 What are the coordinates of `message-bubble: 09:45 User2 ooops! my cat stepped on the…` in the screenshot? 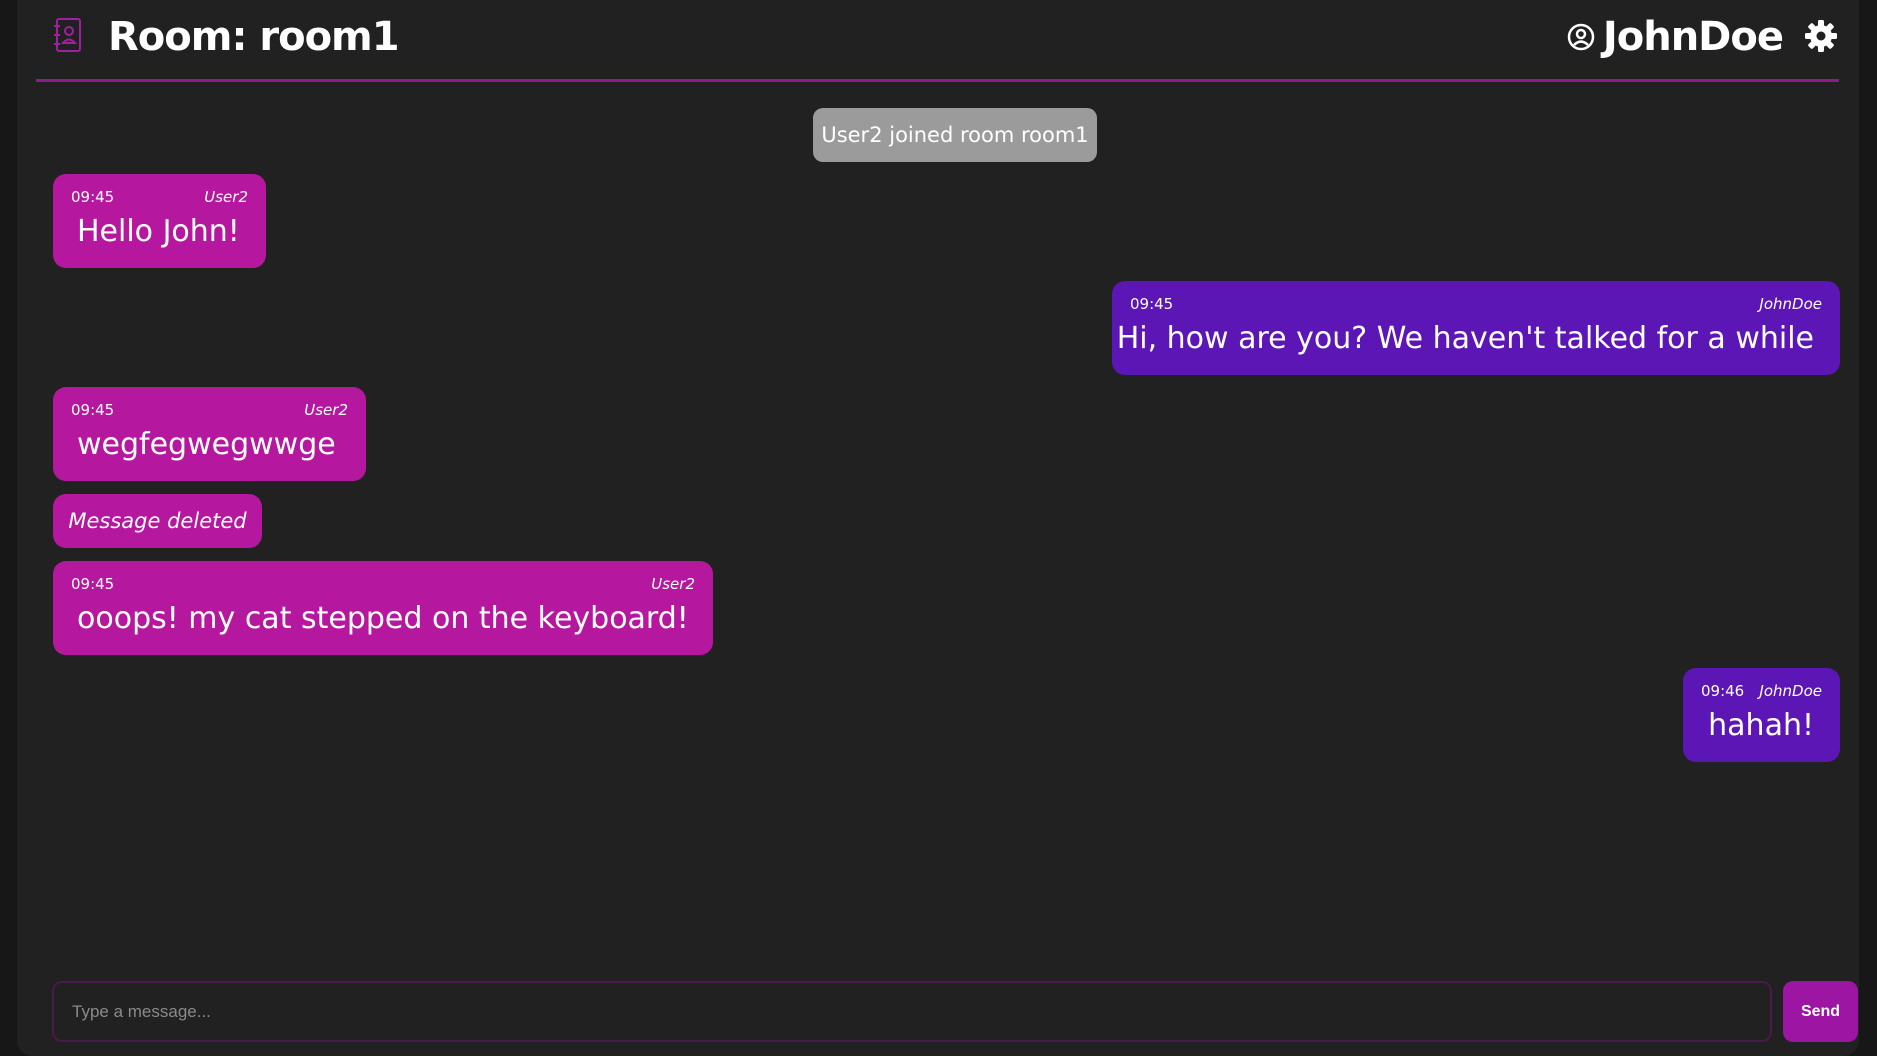 It's located at (383, 608).